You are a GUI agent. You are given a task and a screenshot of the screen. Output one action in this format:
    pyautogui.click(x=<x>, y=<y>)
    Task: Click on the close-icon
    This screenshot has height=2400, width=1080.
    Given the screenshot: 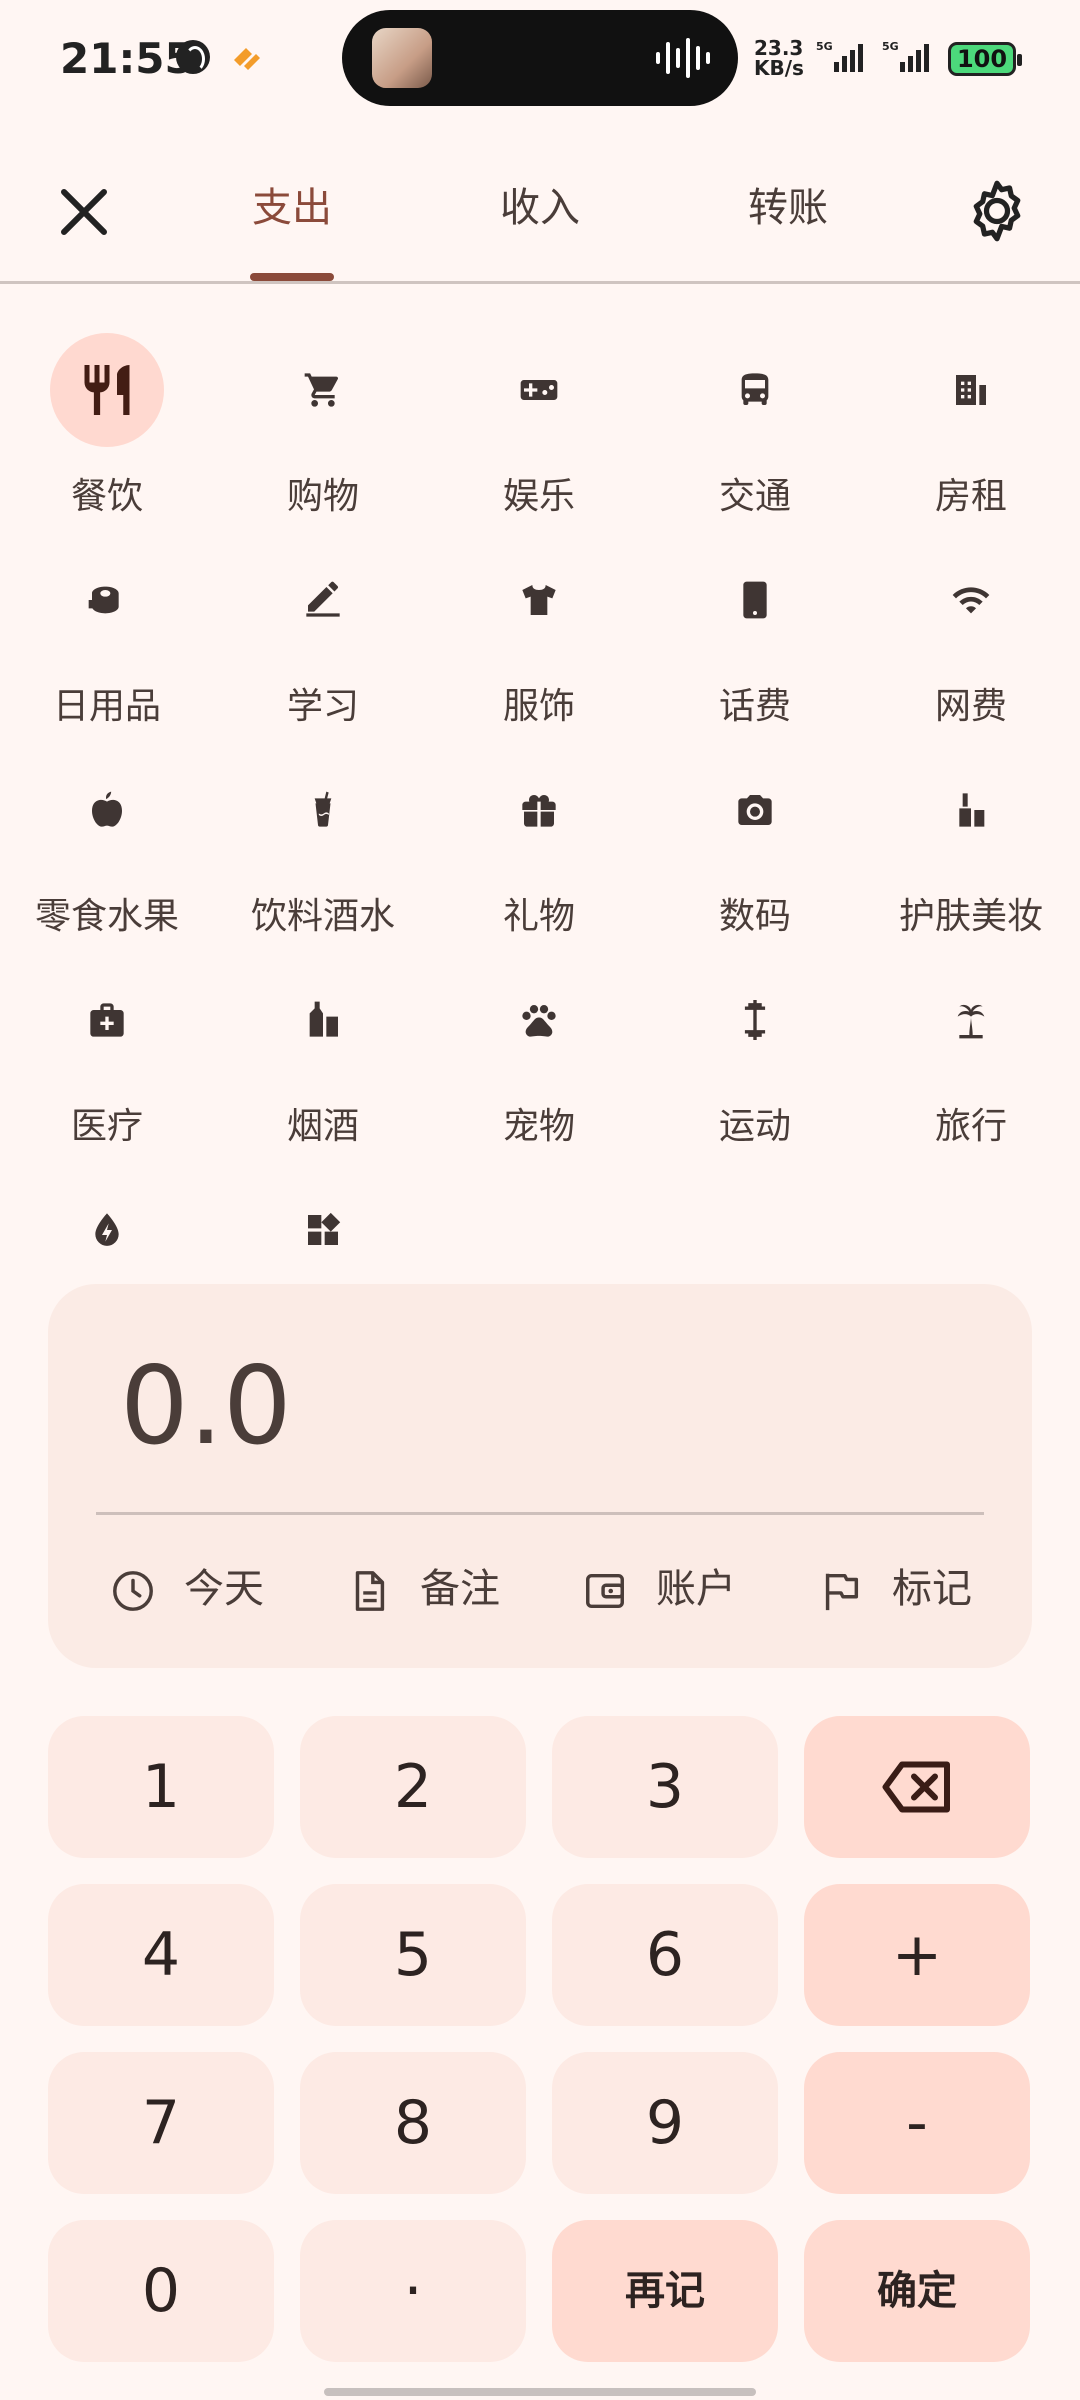 What is the action you would take?
    pyautogui.click(x=84, y=212)
    